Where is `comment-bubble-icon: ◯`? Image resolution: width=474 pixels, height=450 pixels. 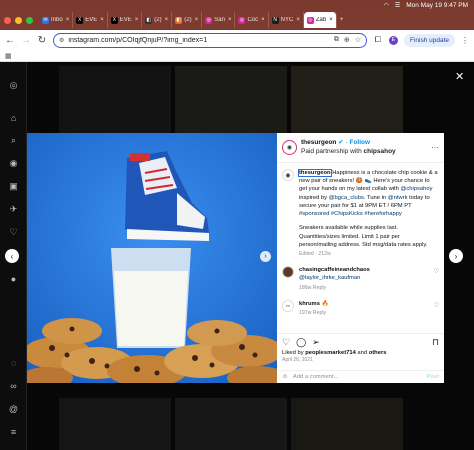
comment-bubble-icon: ◯ is located at coordinates (301, 342).